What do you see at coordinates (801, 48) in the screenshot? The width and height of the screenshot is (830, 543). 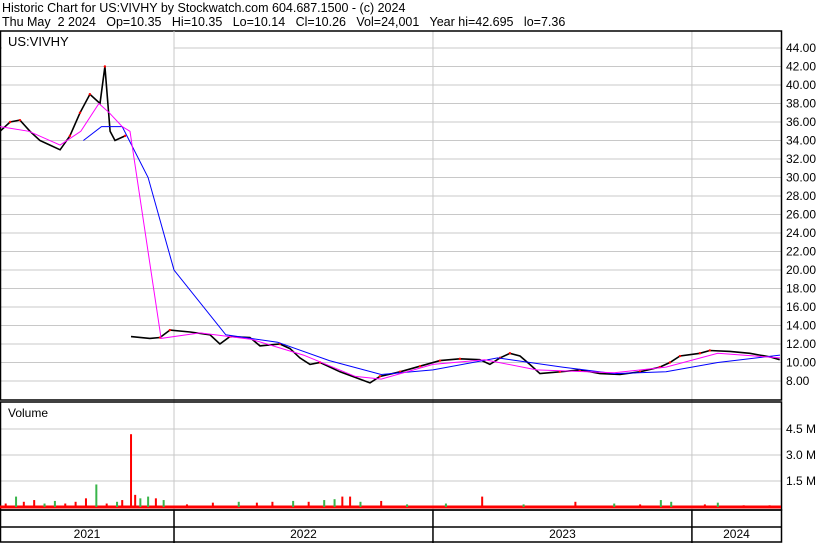 I see `y-tick-label: 44.00` at bounding box center [801, 48].